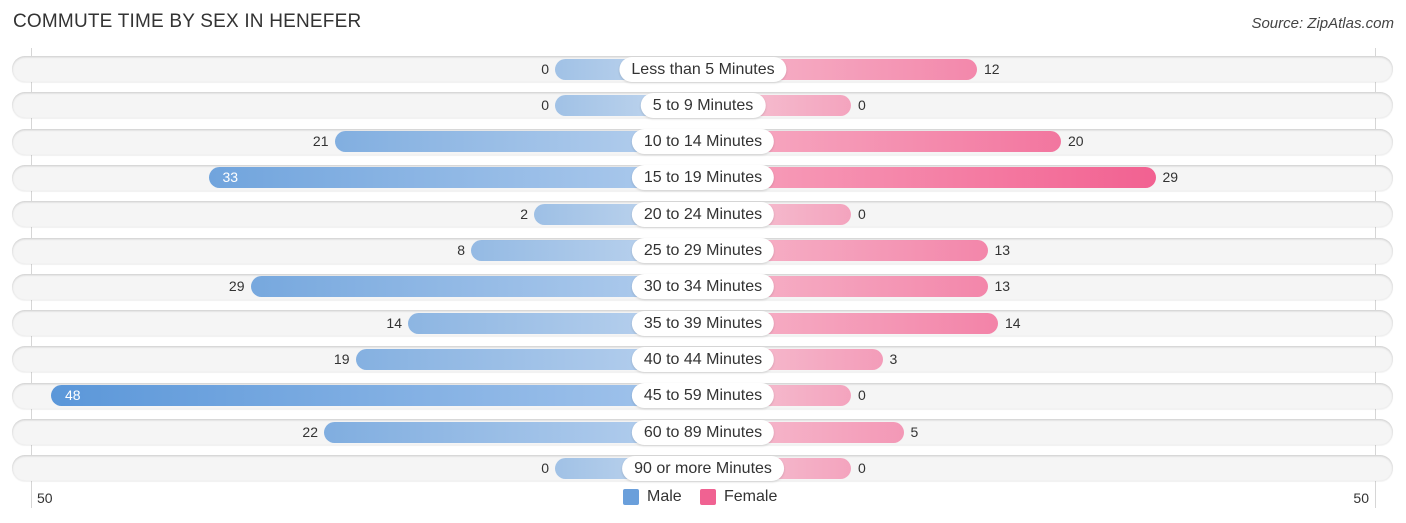 This screenshot has height=523, width=1406. I want to click on category-label: 15 to 19 Minutes, so click(703, 178).